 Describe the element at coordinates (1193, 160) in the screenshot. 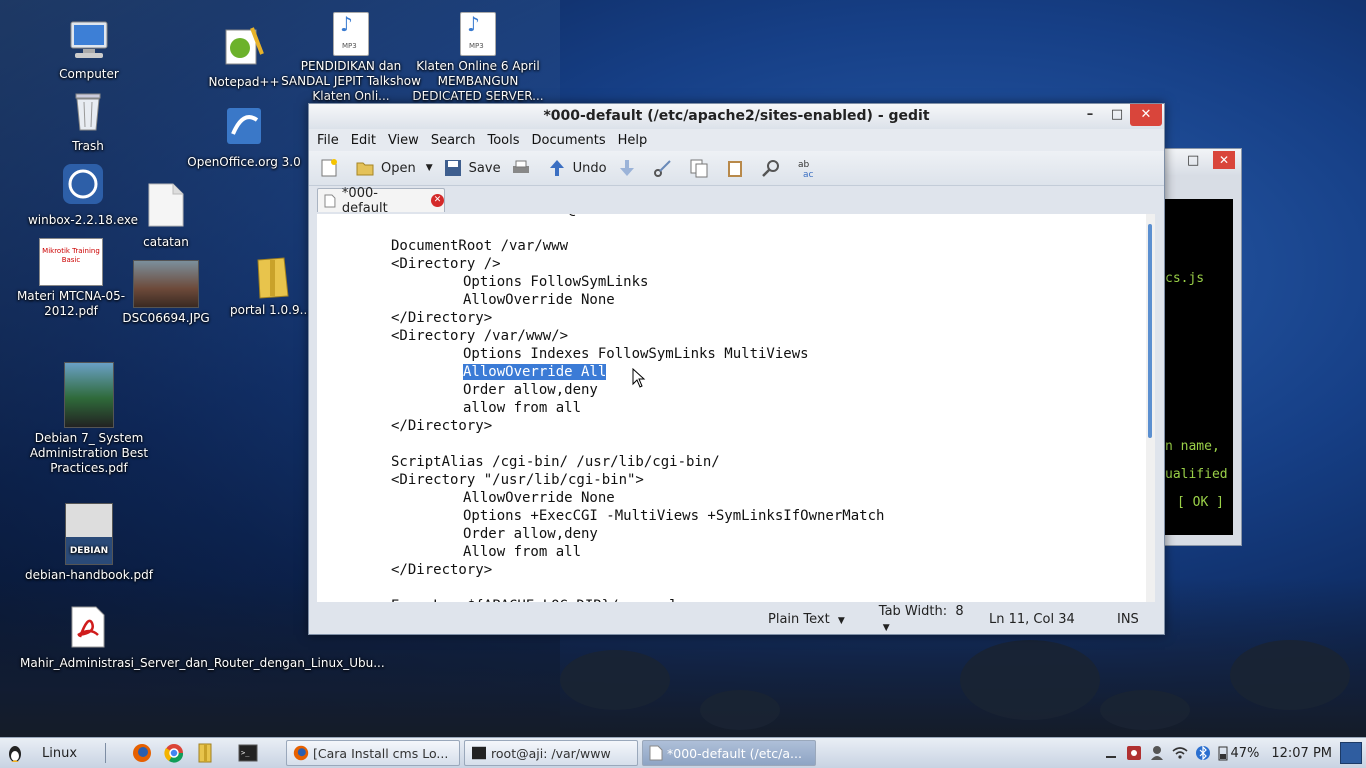

I see `maximize-icon: □` at that location.